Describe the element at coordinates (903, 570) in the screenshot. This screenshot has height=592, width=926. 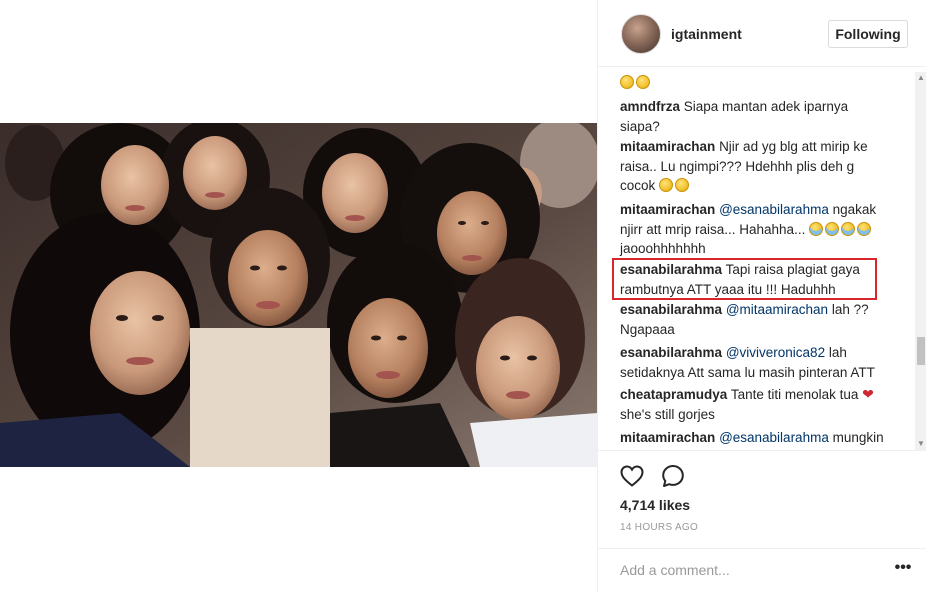
I see `more-options-icon: •••` at that location.